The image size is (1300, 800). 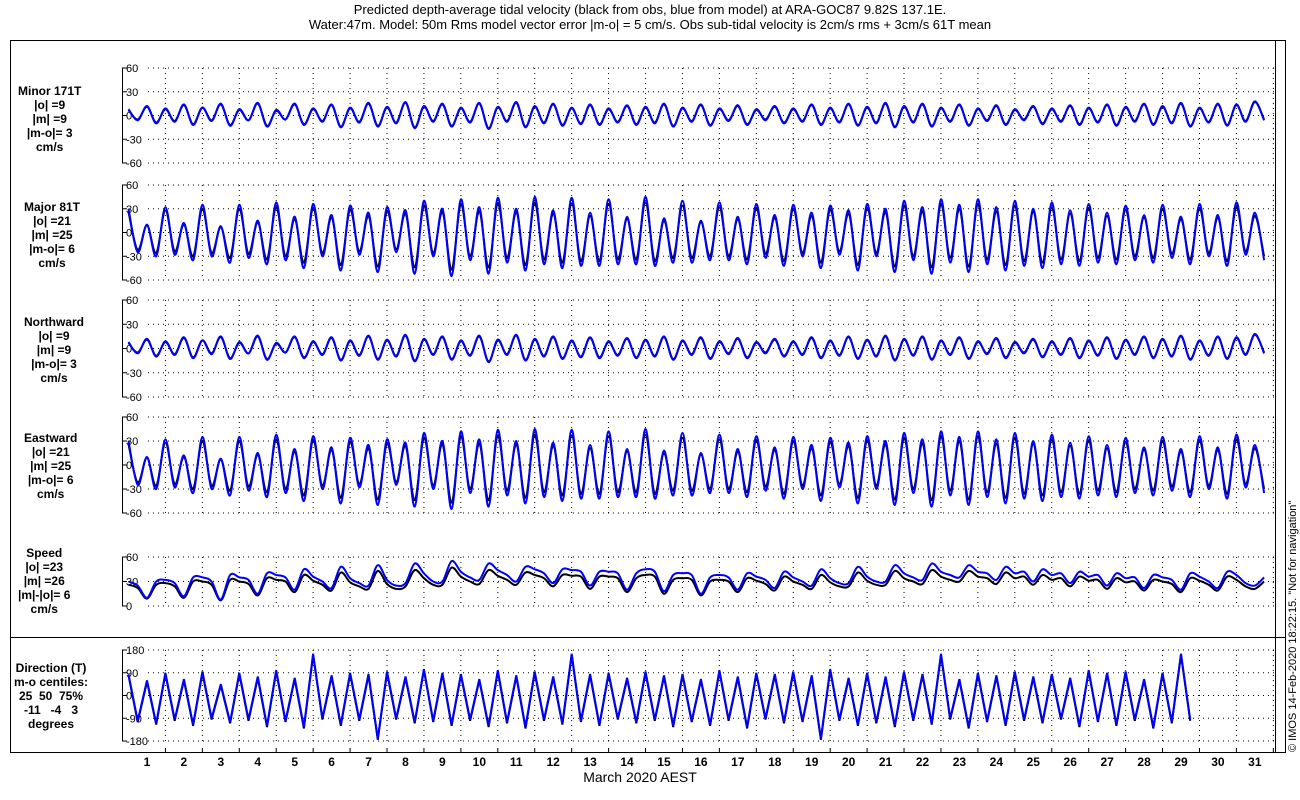 What do you see at coordinates (54, 336) in the screenshot?
I see `northward-label-line: |o| =9` at bounding box center [54, 336].